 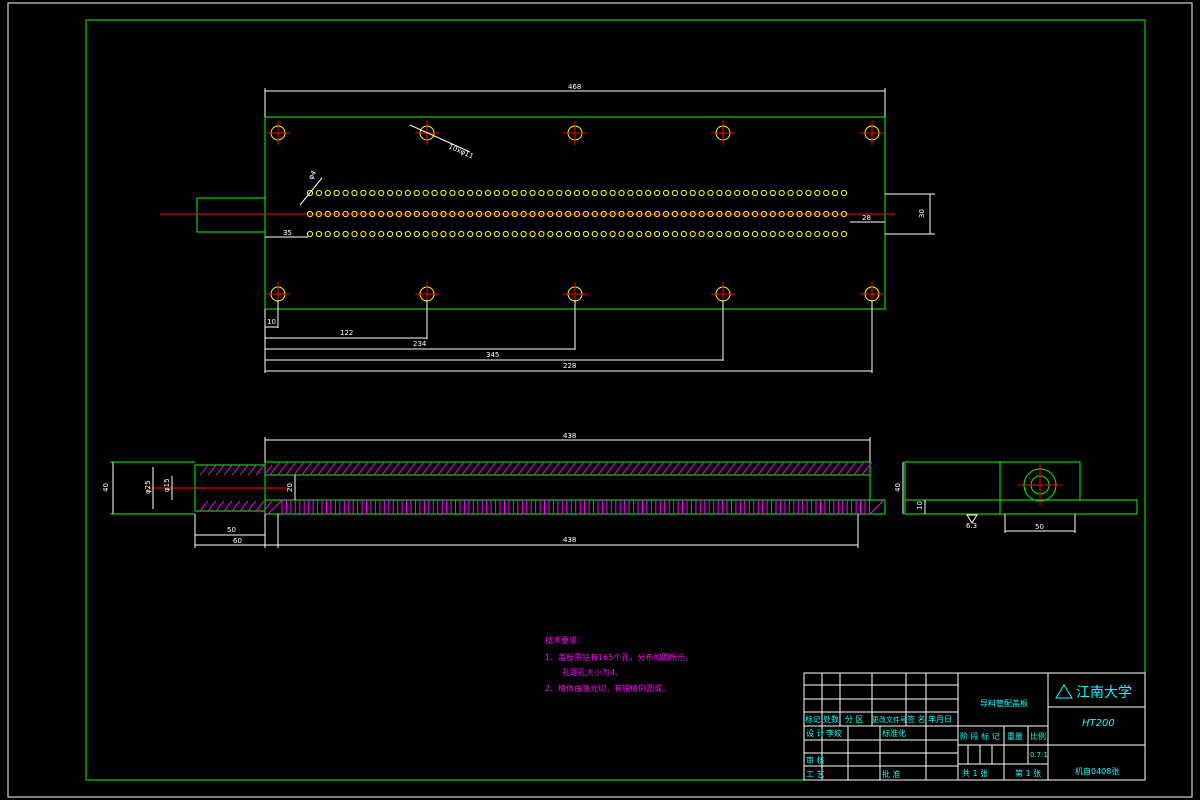 What do you see at coordinates (866, 218) in the screenshot?
I see `dim-28: 28` at bounding box center [866, 218].